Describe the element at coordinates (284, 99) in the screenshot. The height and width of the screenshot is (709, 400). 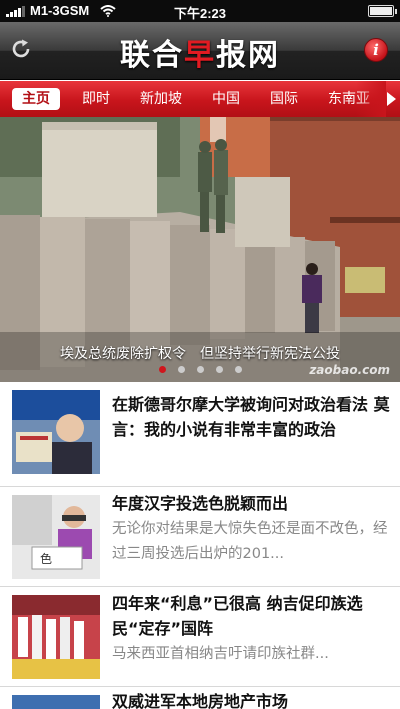
I see `tab-international: 国际` at that location.